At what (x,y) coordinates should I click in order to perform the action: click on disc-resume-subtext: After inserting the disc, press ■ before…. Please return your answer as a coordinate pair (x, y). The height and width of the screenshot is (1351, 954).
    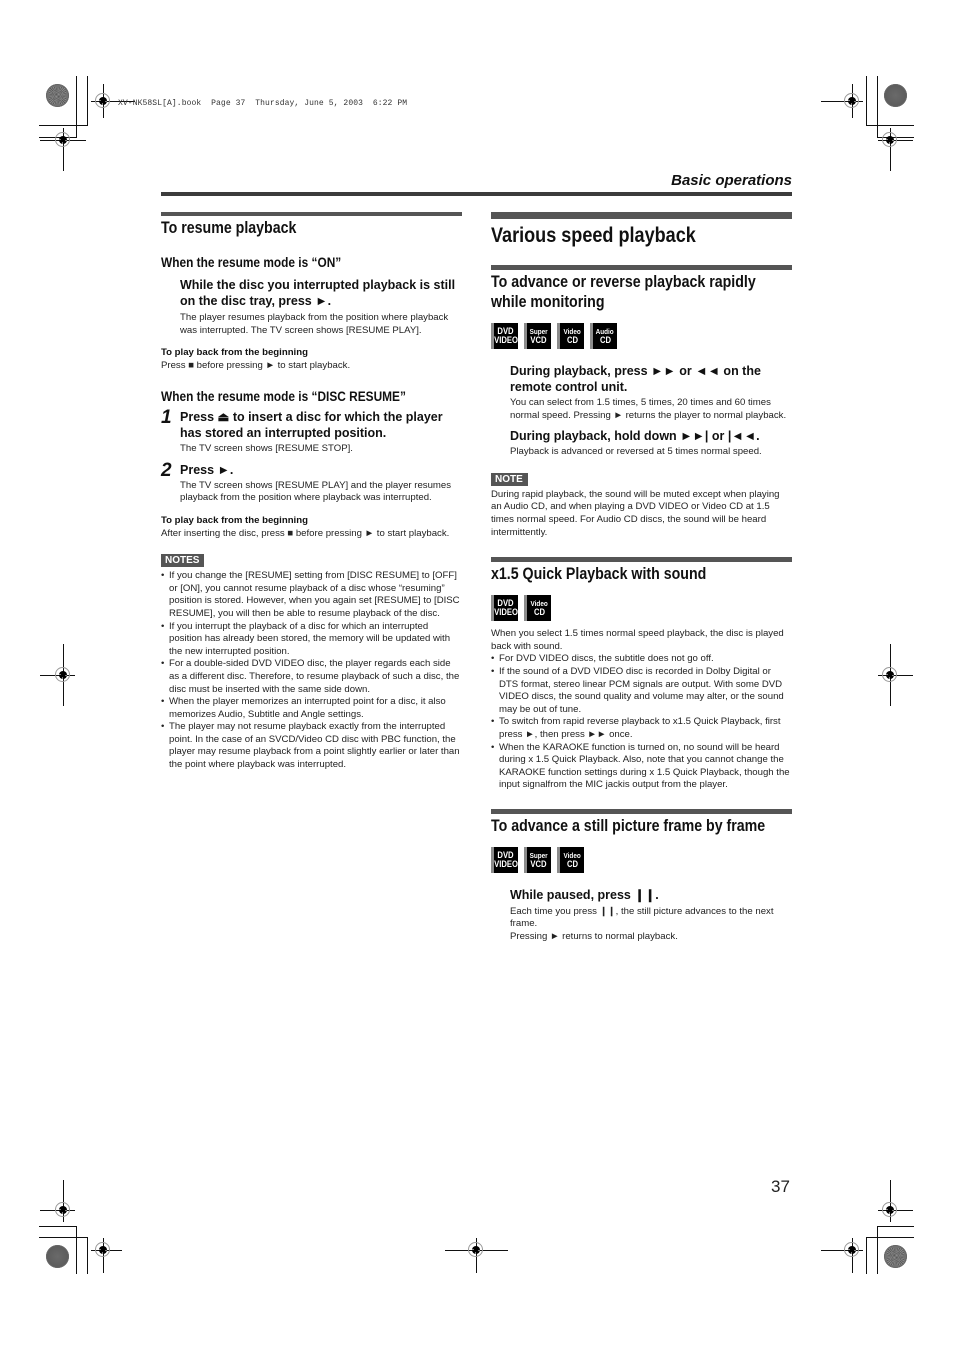
    Looking at the image, I should click on (305, 533).